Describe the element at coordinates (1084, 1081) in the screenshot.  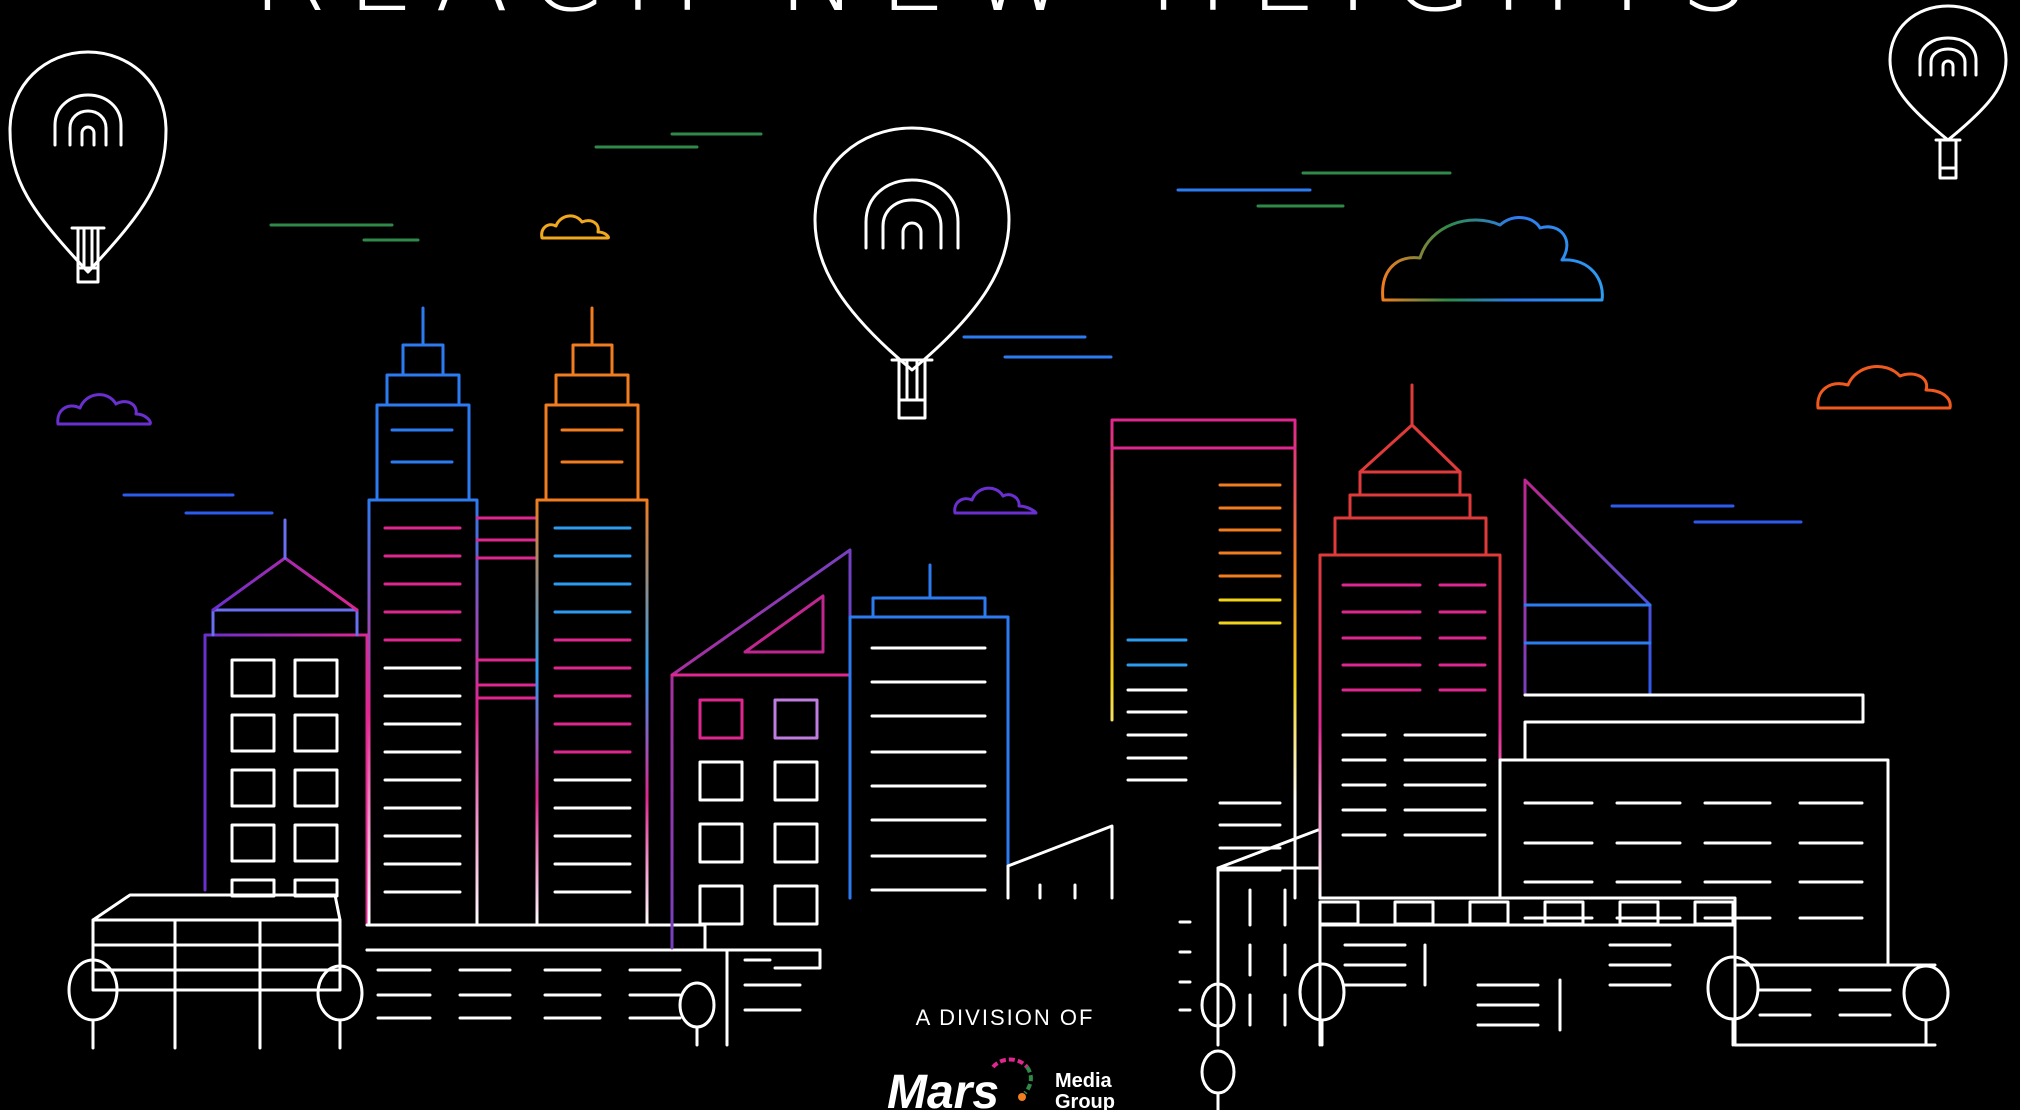
I see `logo-media-text: Media` at that location.